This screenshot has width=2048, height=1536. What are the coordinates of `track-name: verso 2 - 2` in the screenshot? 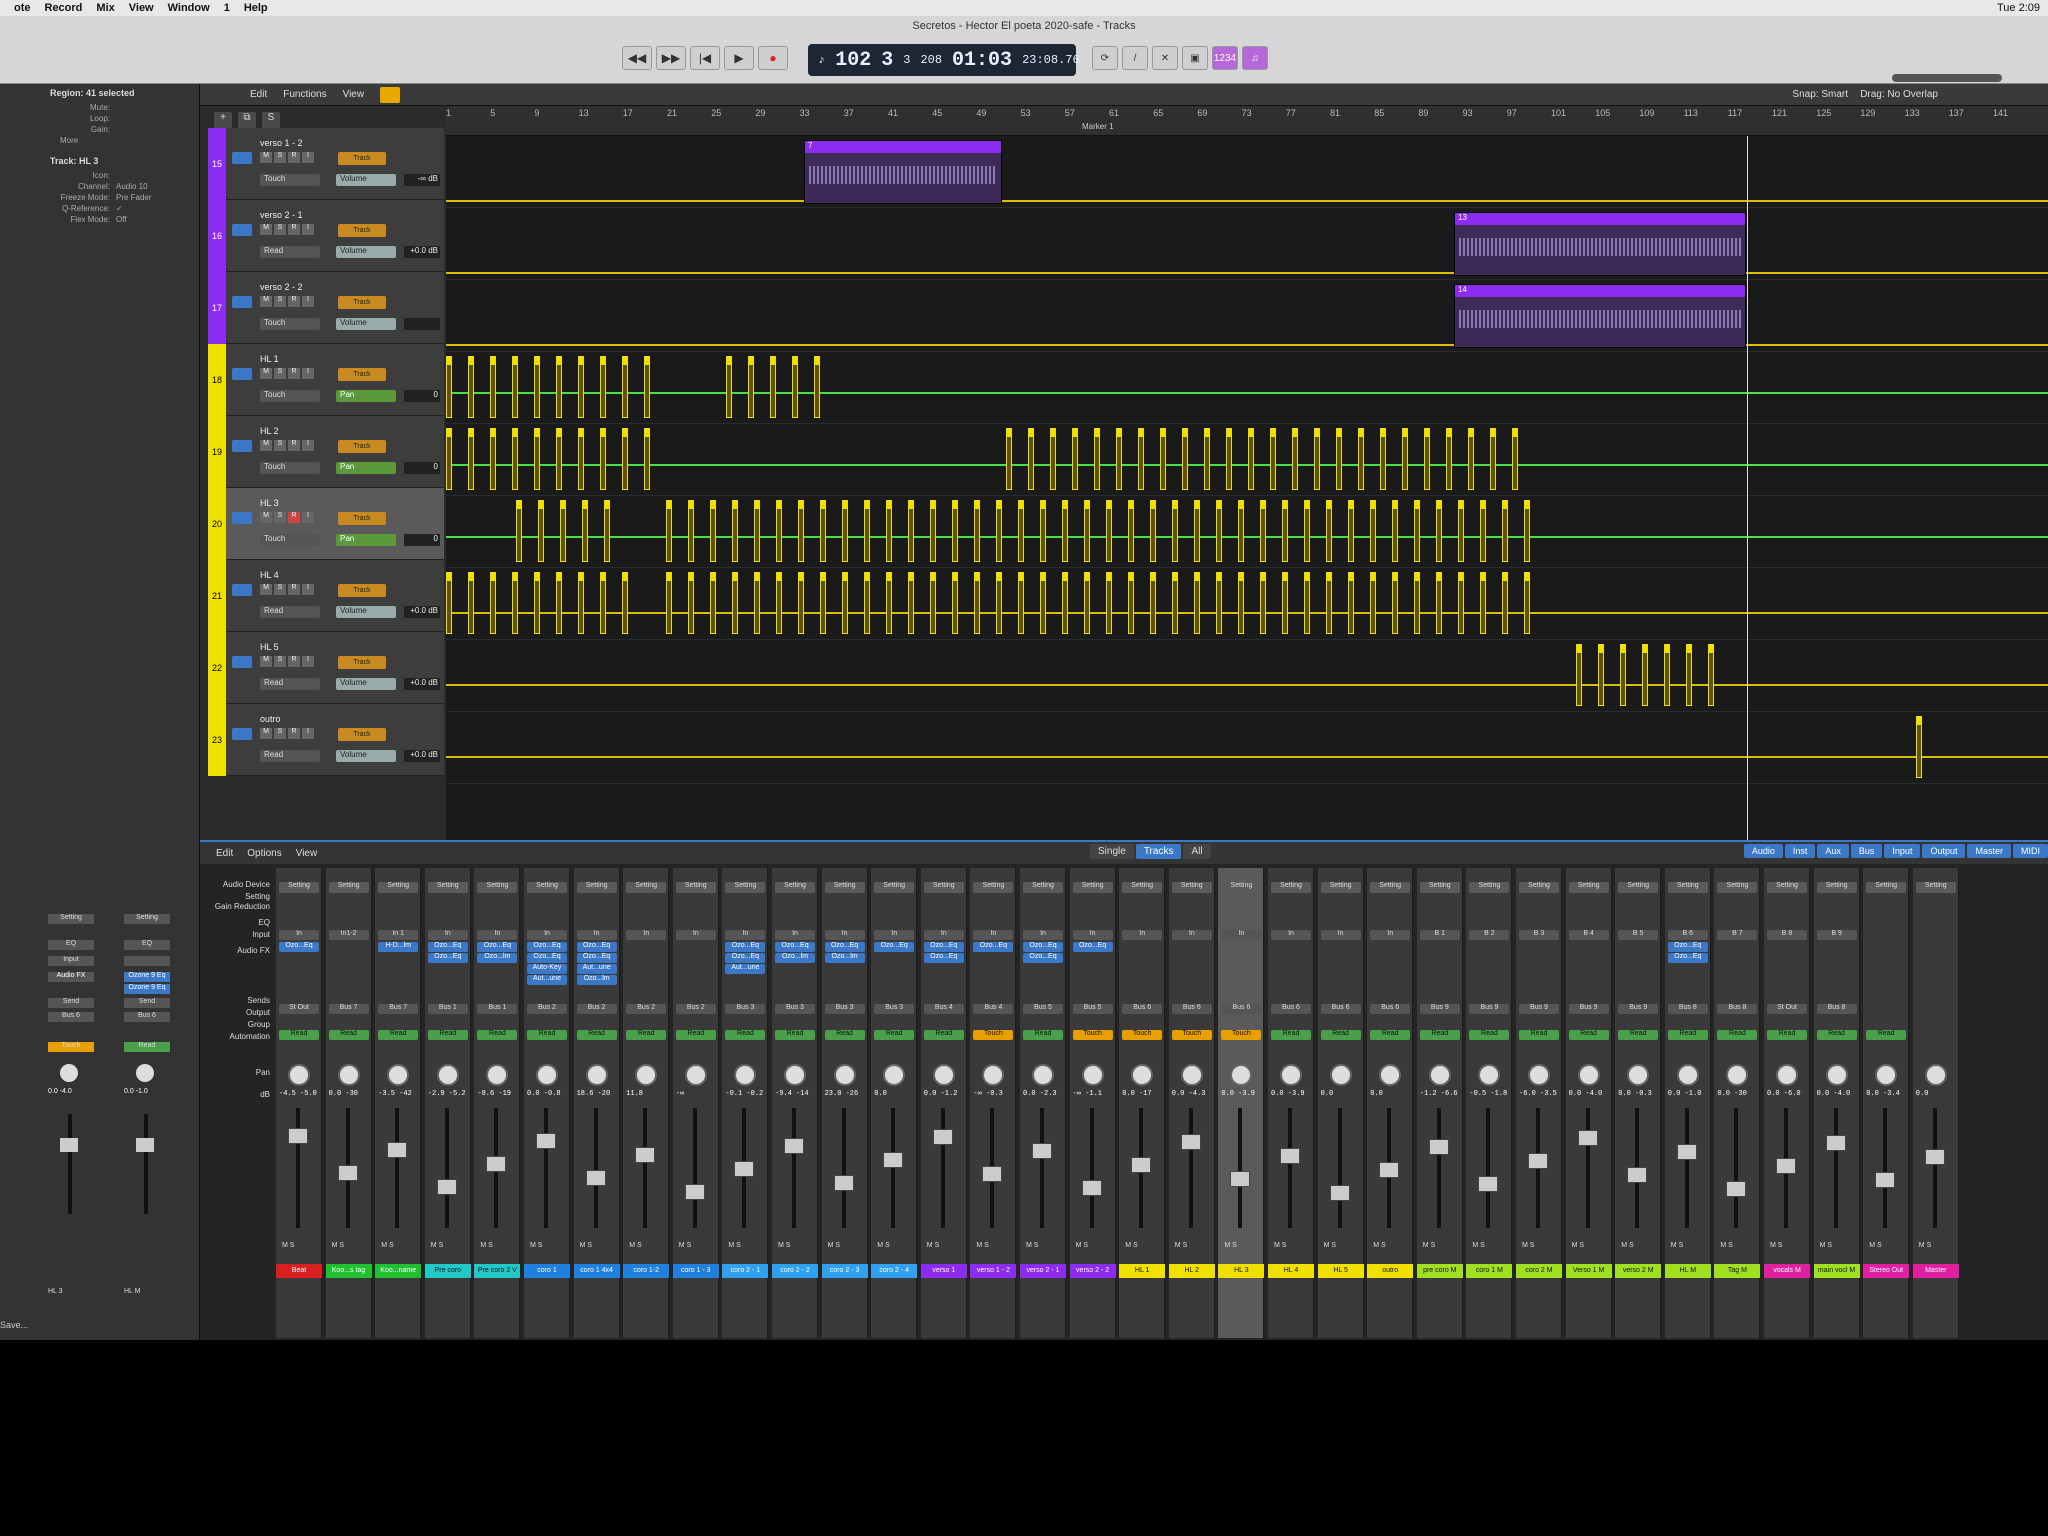 It's located at (281, 287).